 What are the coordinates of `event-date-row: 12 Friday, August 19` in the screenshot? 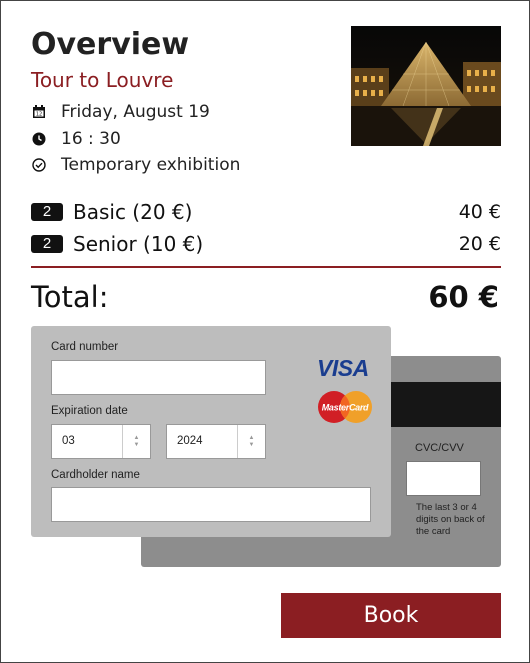 It's located at (120, 112).